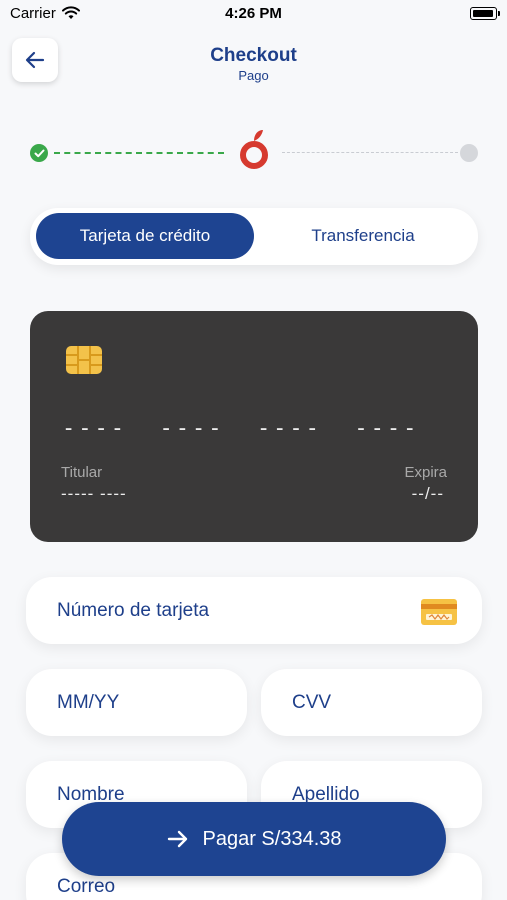 The width and height of the screenshot is (507, 900). I want to click on brand-logo-icon, so click(254, 149).